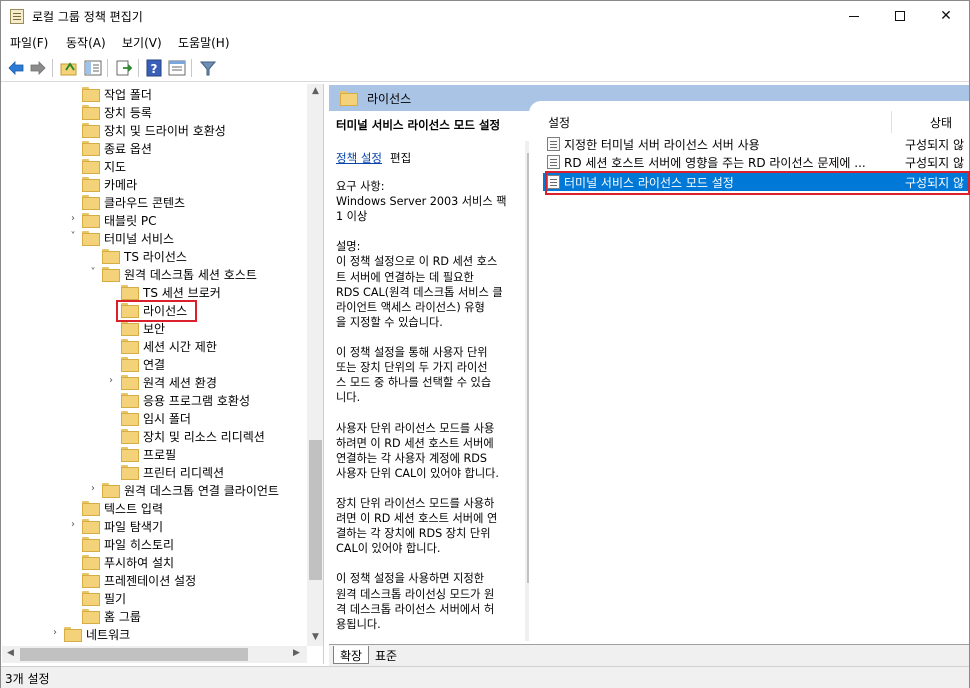  I want to click on tree-item: TS 라이선스, so click(154, 256).